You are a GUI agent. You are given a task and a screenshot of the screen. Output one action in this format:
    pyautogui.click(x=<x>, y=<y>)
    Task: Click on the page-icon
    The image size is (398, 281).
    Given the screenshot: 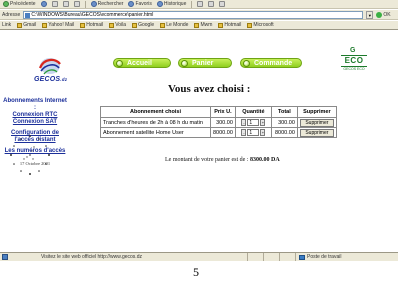 What is the action you would take?
    pyautogui.click(x=28, y=15)
    